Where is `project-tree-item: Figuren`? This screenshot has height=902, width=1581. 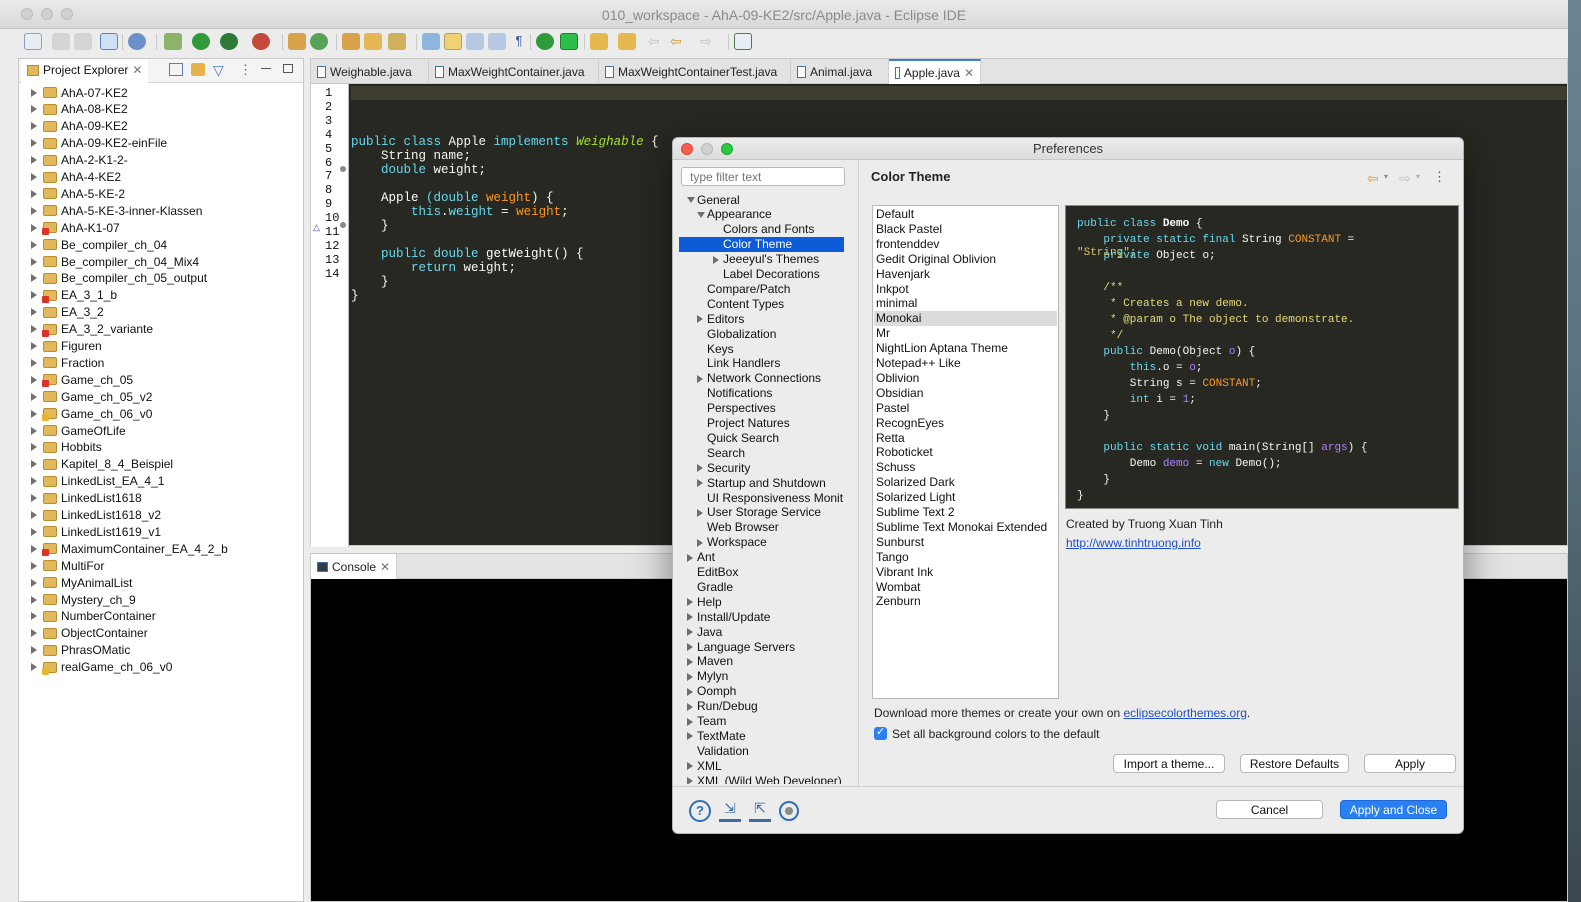 project-tree-item: Figuren is located at coordinates (66, 346).